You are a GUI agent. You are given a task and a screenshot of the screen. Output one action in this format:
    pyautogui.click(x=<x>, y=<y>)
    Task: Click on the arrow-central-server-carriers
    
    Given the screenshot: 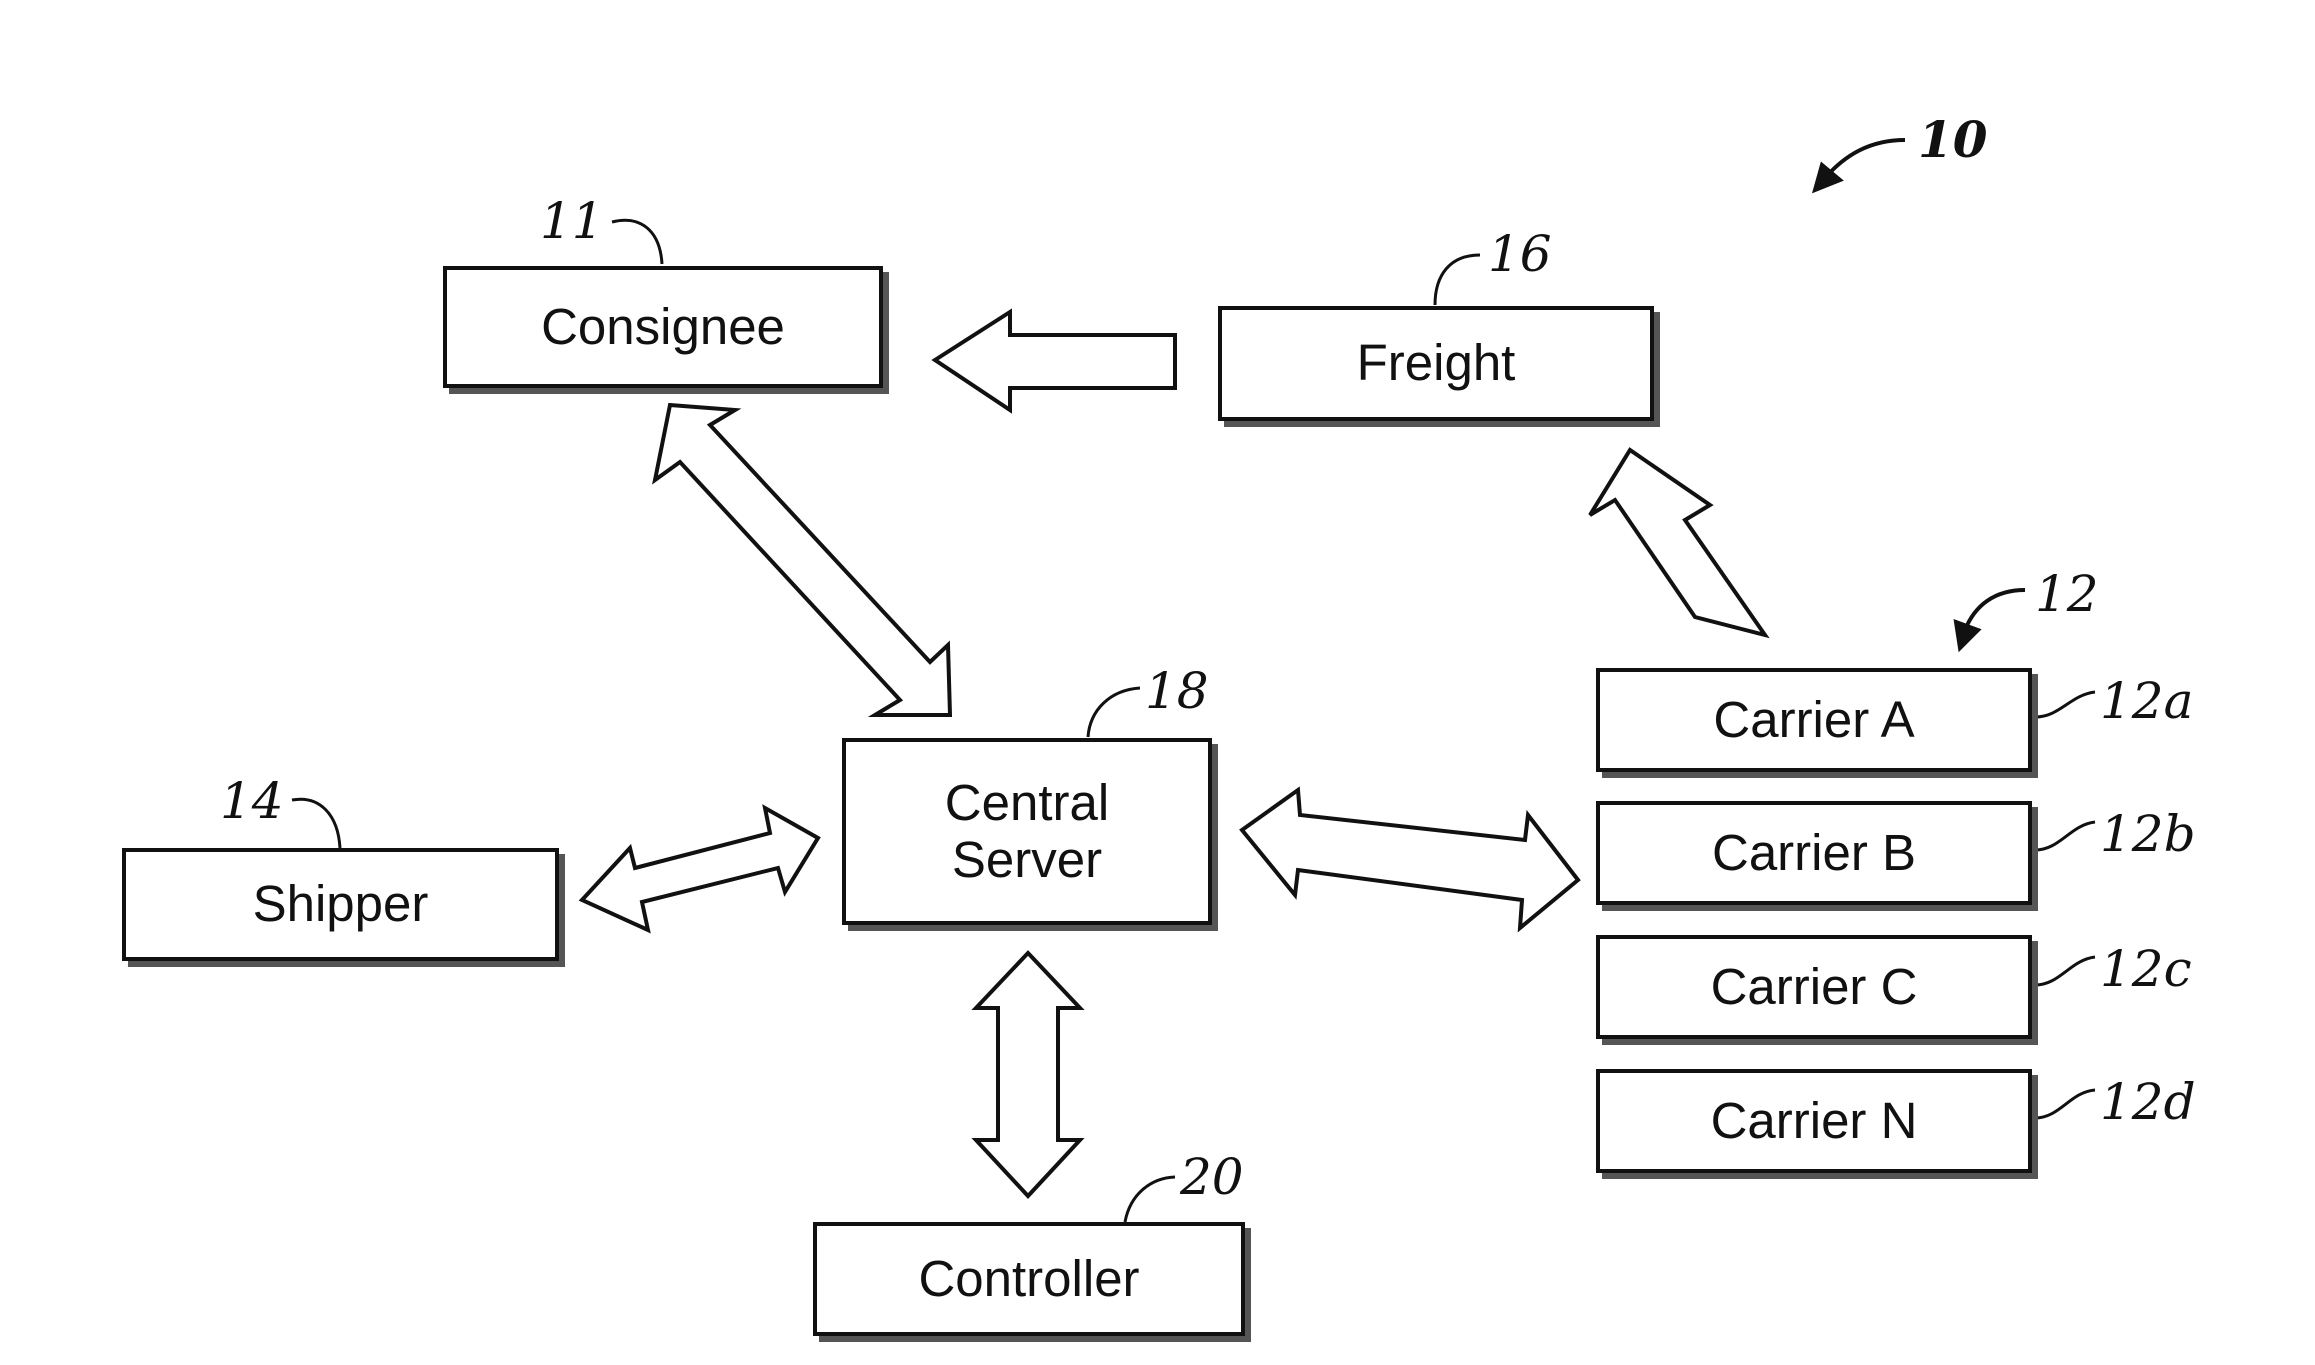 What is the action you would take?
    pyautogui.click(x=1410, y=859)
    